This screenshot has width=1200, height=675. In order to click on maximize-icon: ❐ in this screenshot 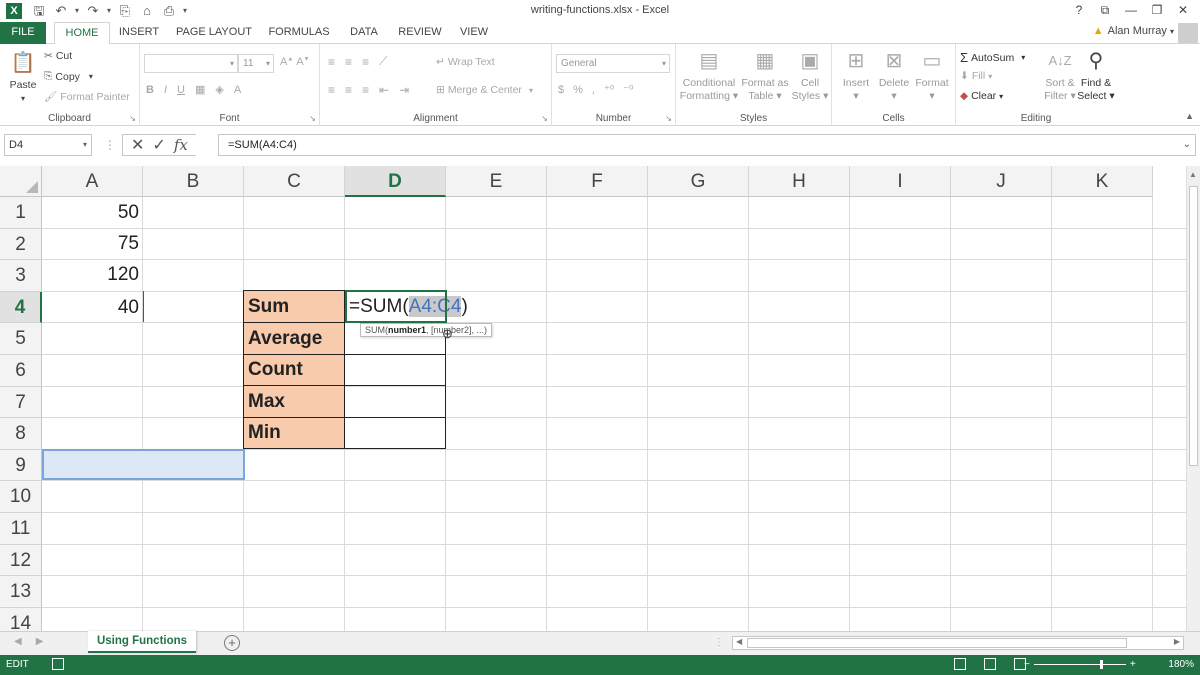, I will do `click(1157, 10)`.